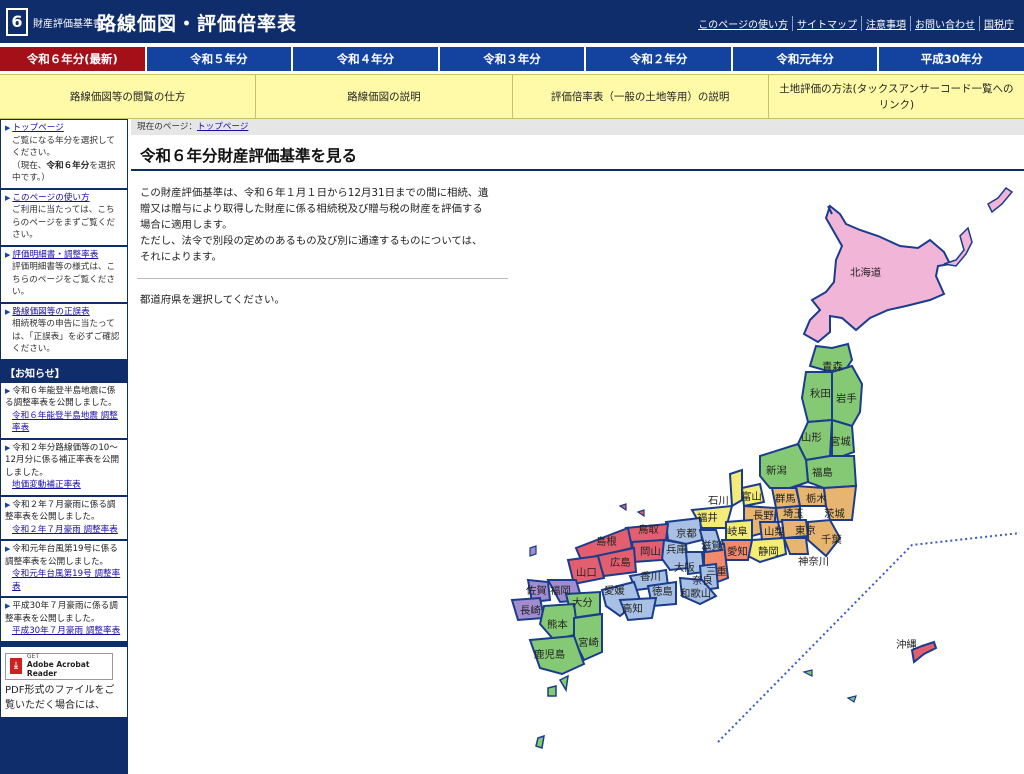 The image size is (1024, 774). What do you see at coordinates (805, 530) in the screenshot?
I see `label-tokyo: 東京` at bounding box center [805, 530].